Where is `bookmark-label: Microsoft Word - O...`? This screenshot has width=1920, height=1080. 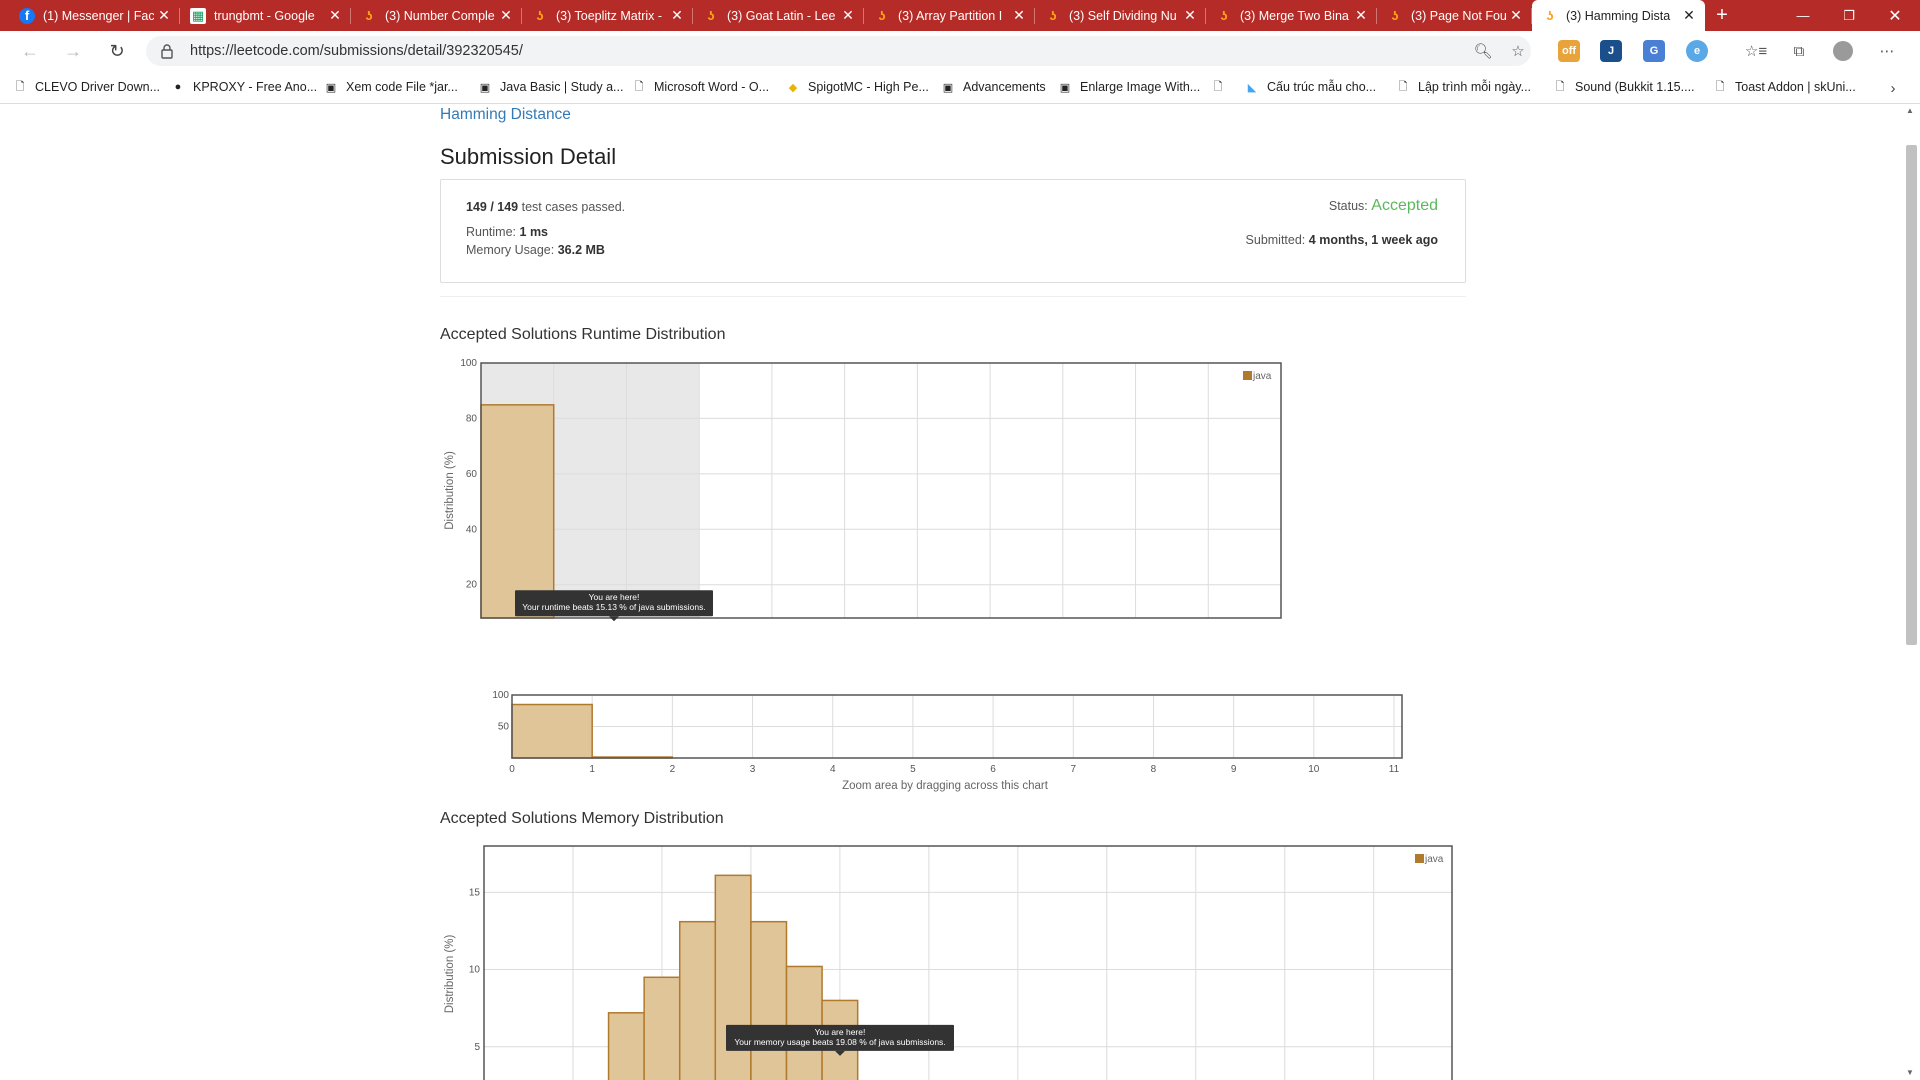 bookmark-label: Microsoft Word - O... is located at coordinates (712, 87).